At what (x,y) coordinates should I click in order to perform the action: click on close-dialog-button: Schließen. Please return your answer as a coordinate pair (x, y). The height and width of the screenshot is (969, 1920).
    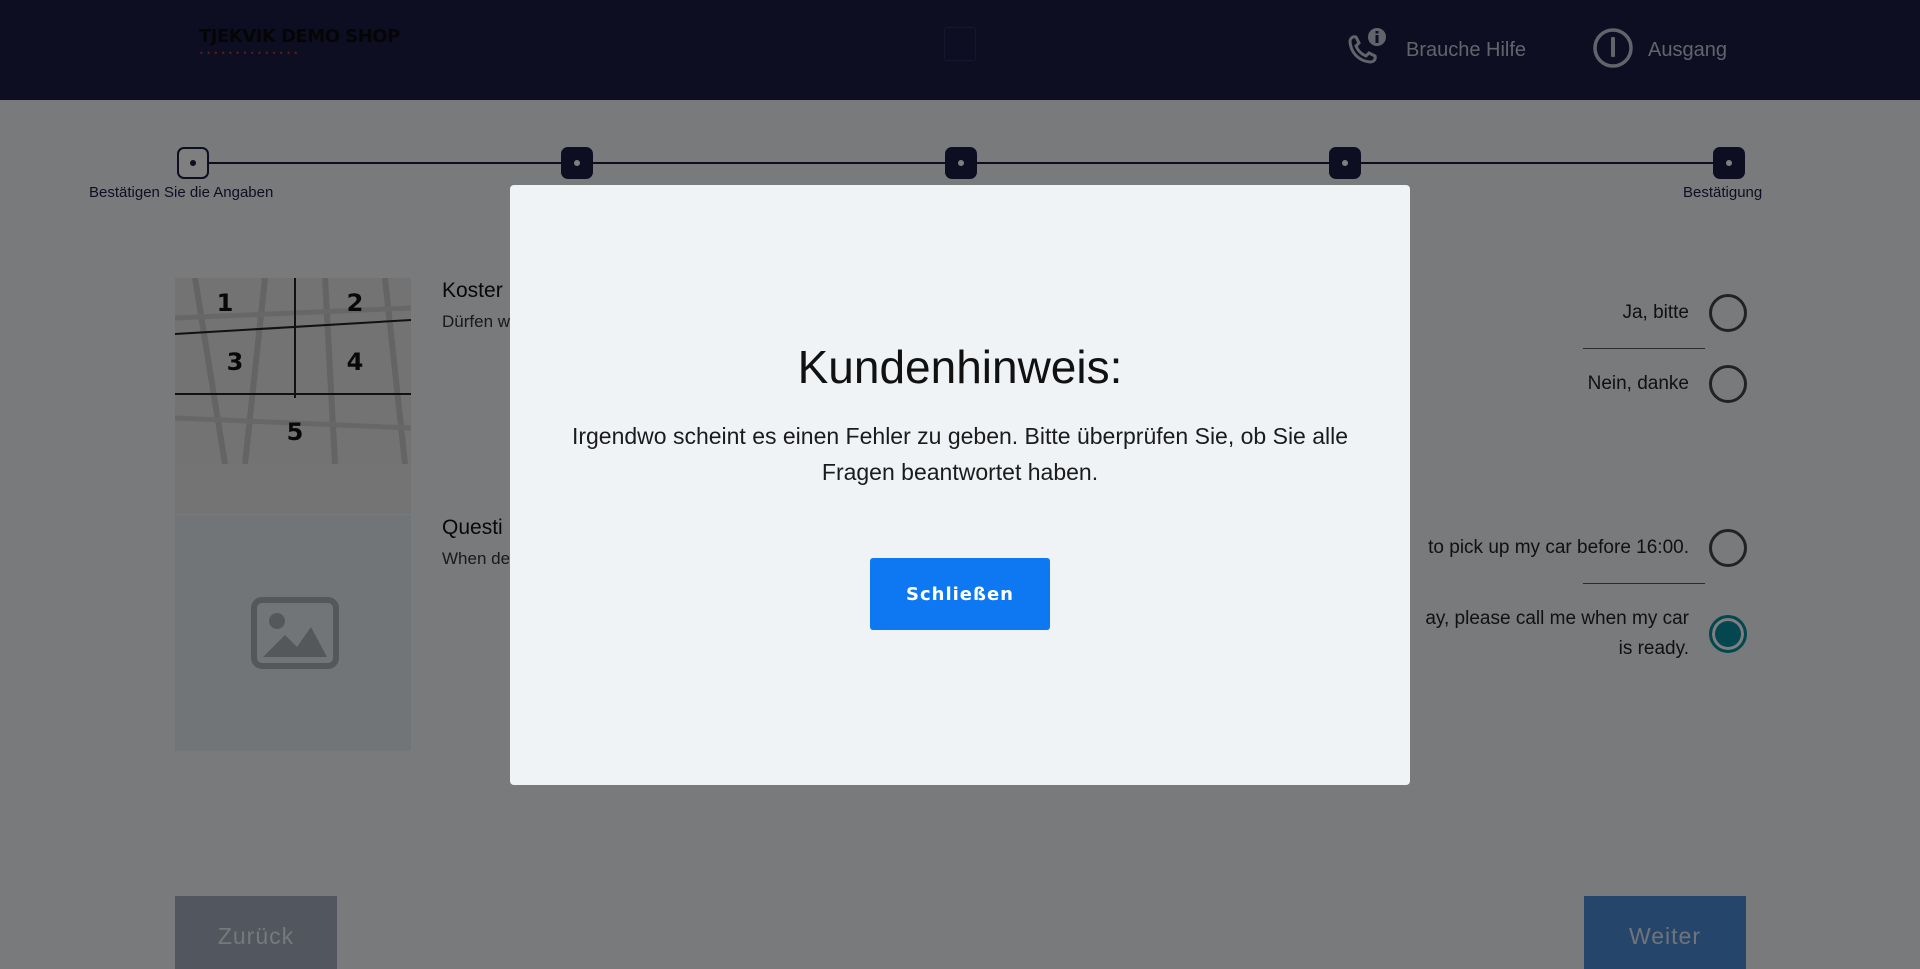
    Looking at the image, I should click on (960, 594).